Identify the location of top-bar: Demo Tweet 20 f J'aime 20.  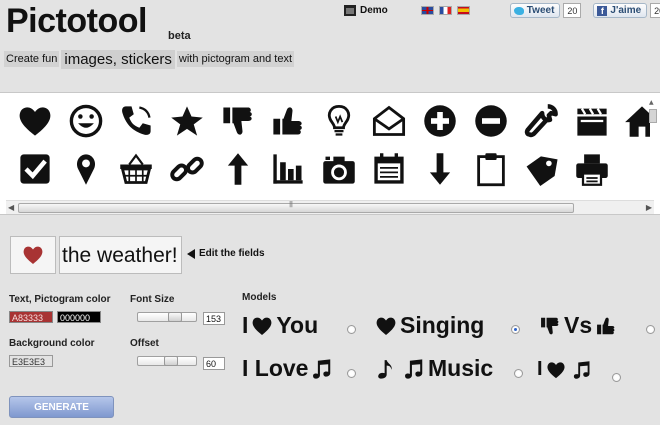
(502, 10).